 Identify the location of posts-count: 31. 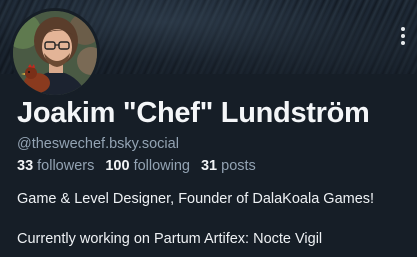
(209, 166).